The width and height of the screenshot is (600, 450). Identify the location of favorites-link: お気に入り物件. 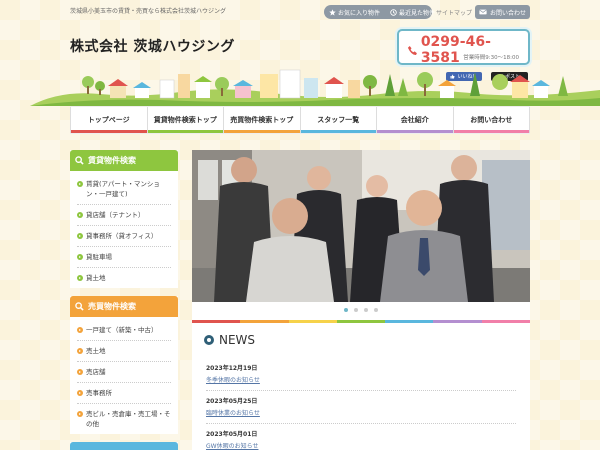
(354, 12).